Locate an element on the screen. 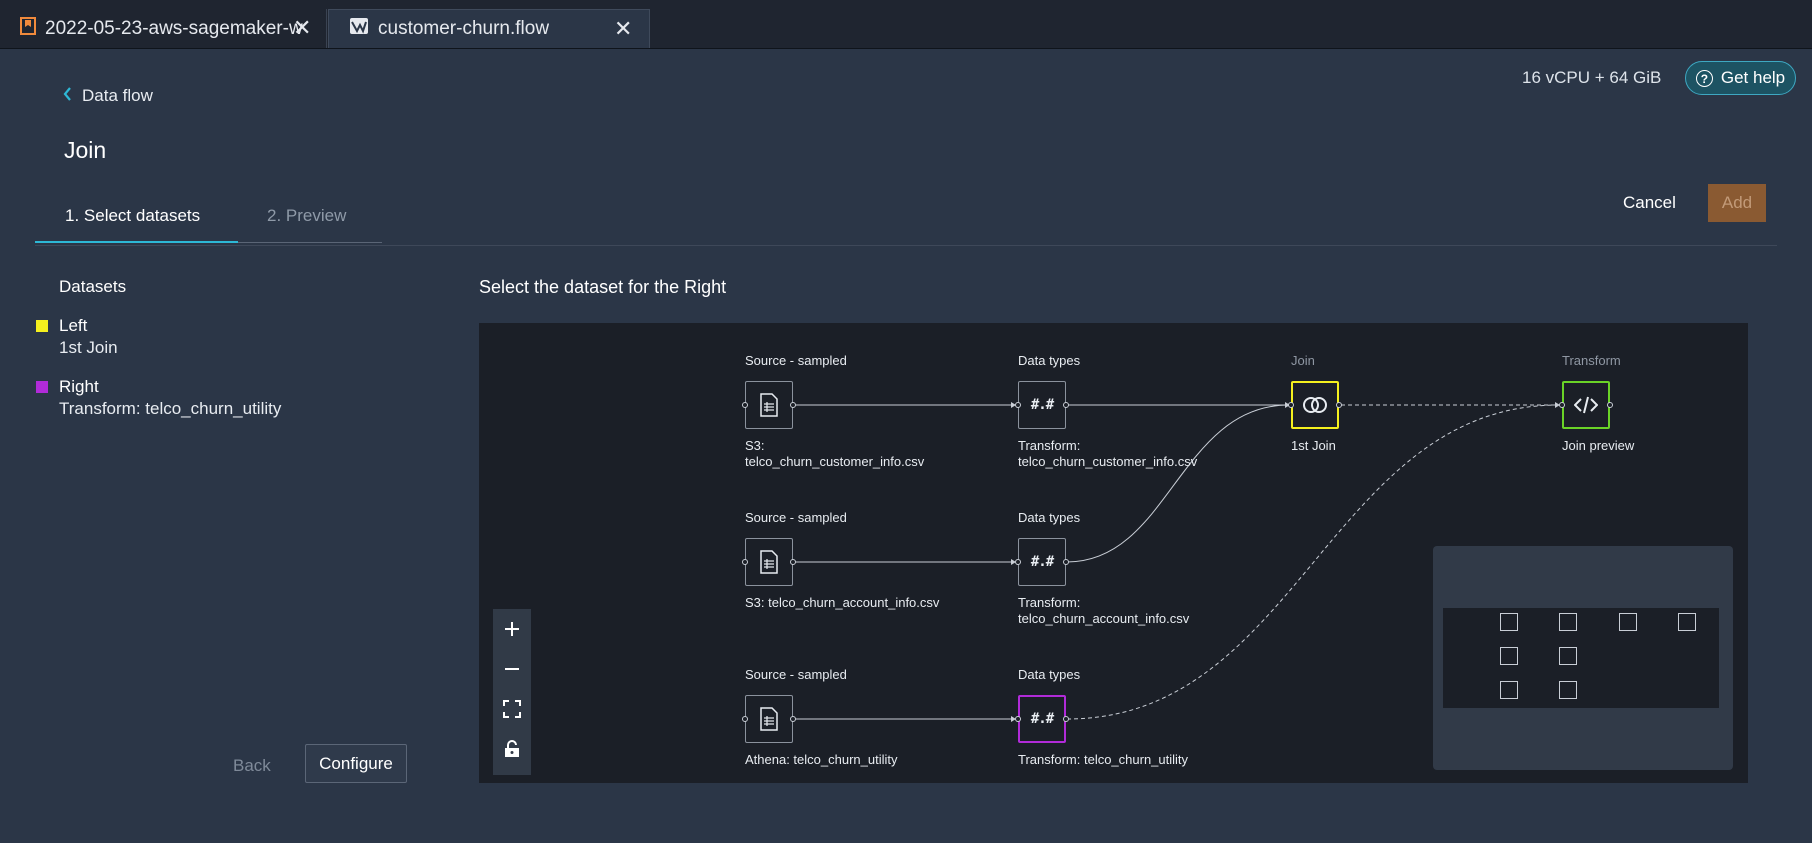  configure-button: Configure is located at coordinates (356, 763).